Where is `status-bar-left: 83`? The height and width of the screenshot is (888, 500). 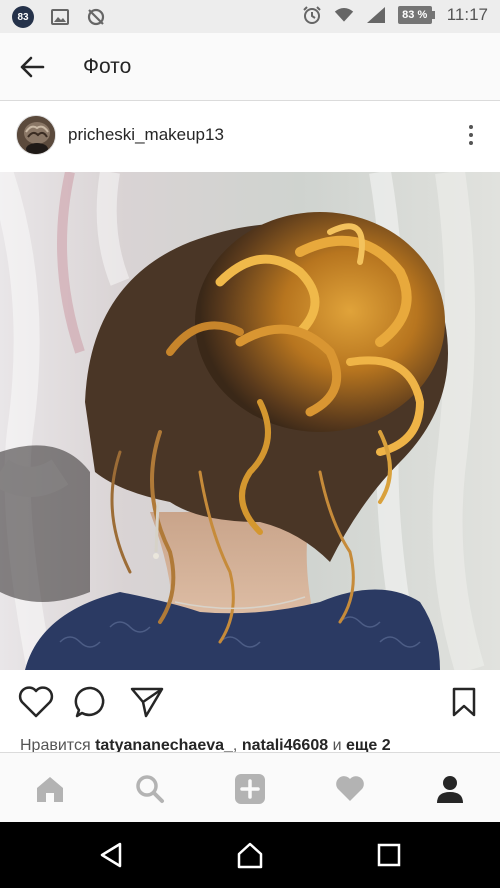
status-bar-left: 83 is located at coordinates (59, 17).